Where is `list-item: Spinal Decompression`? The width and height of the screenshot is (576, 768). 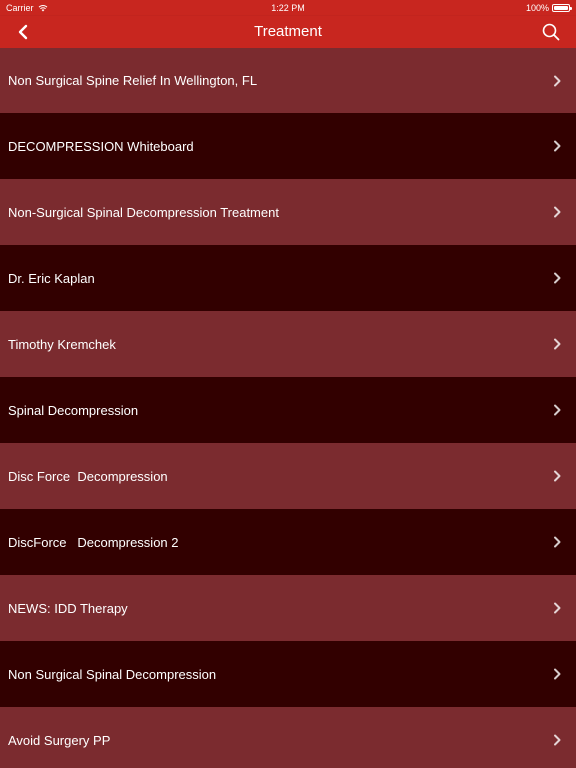 list-item: Spinal Decompression is located at coordinates (288, 410).